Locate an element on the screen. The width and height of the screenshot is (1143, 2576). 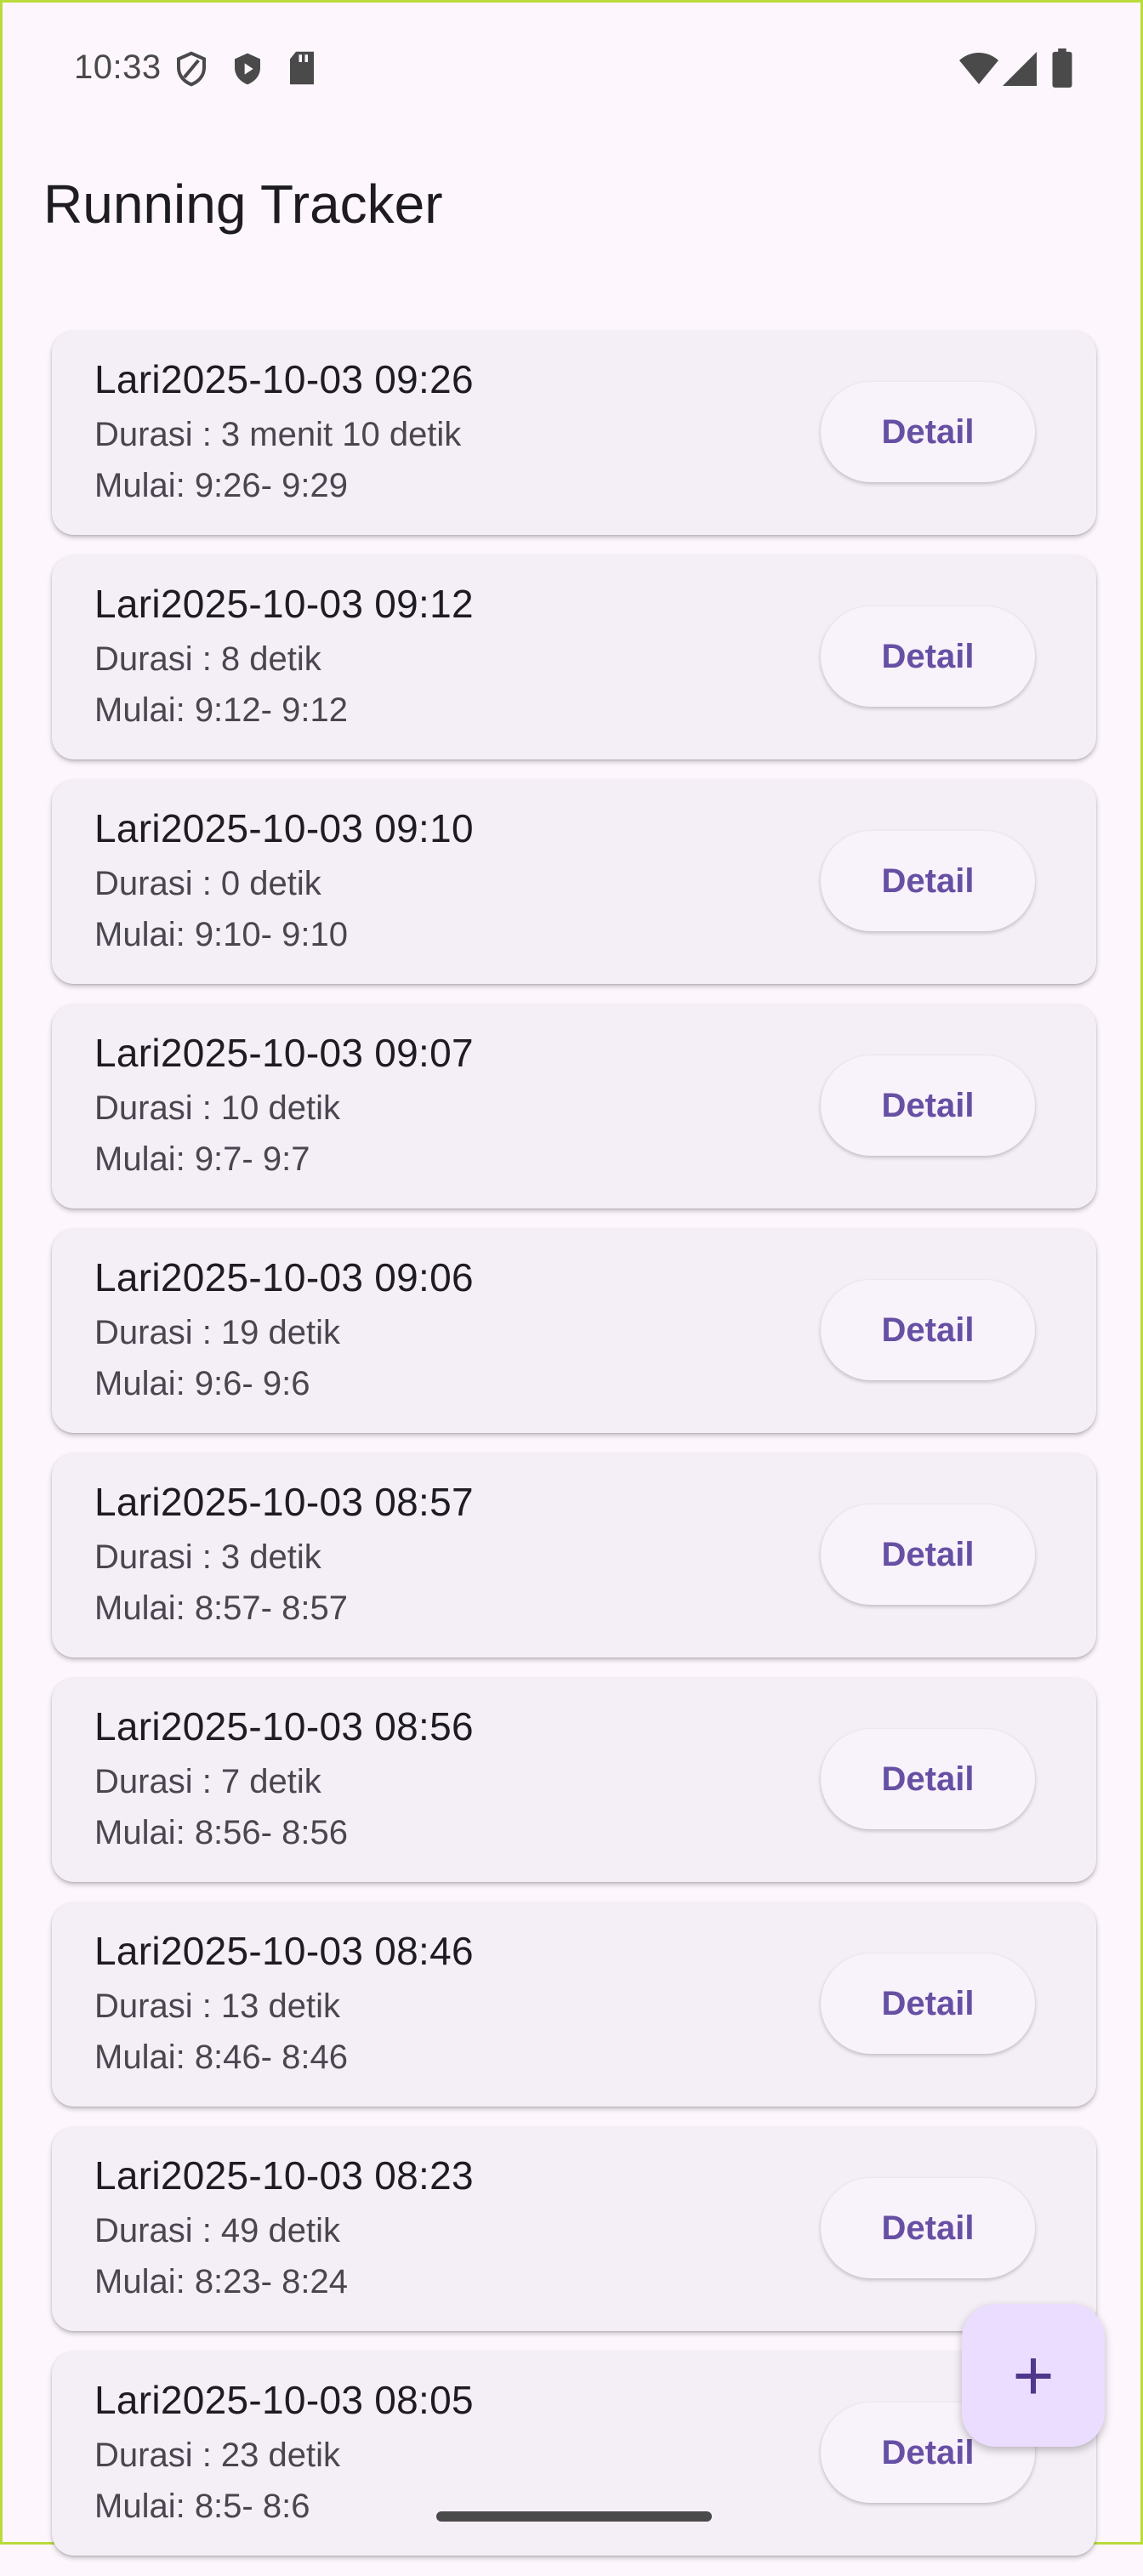
run-time-range: Mulai: 8:57- 8:57 is located at coordinates (221, 1608).